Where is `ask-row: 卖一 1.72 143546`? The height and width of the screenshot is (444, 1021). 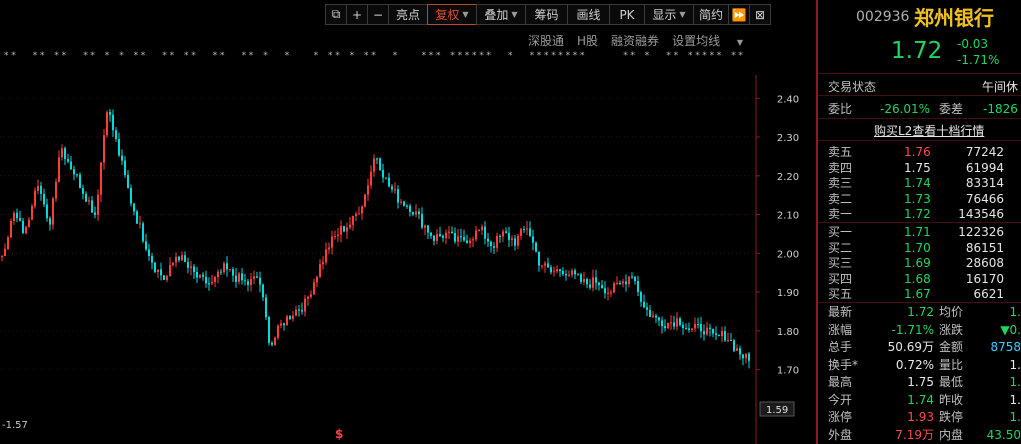 ask-row: 卖一 1.72 143546 is located at coordinates (919, 214).